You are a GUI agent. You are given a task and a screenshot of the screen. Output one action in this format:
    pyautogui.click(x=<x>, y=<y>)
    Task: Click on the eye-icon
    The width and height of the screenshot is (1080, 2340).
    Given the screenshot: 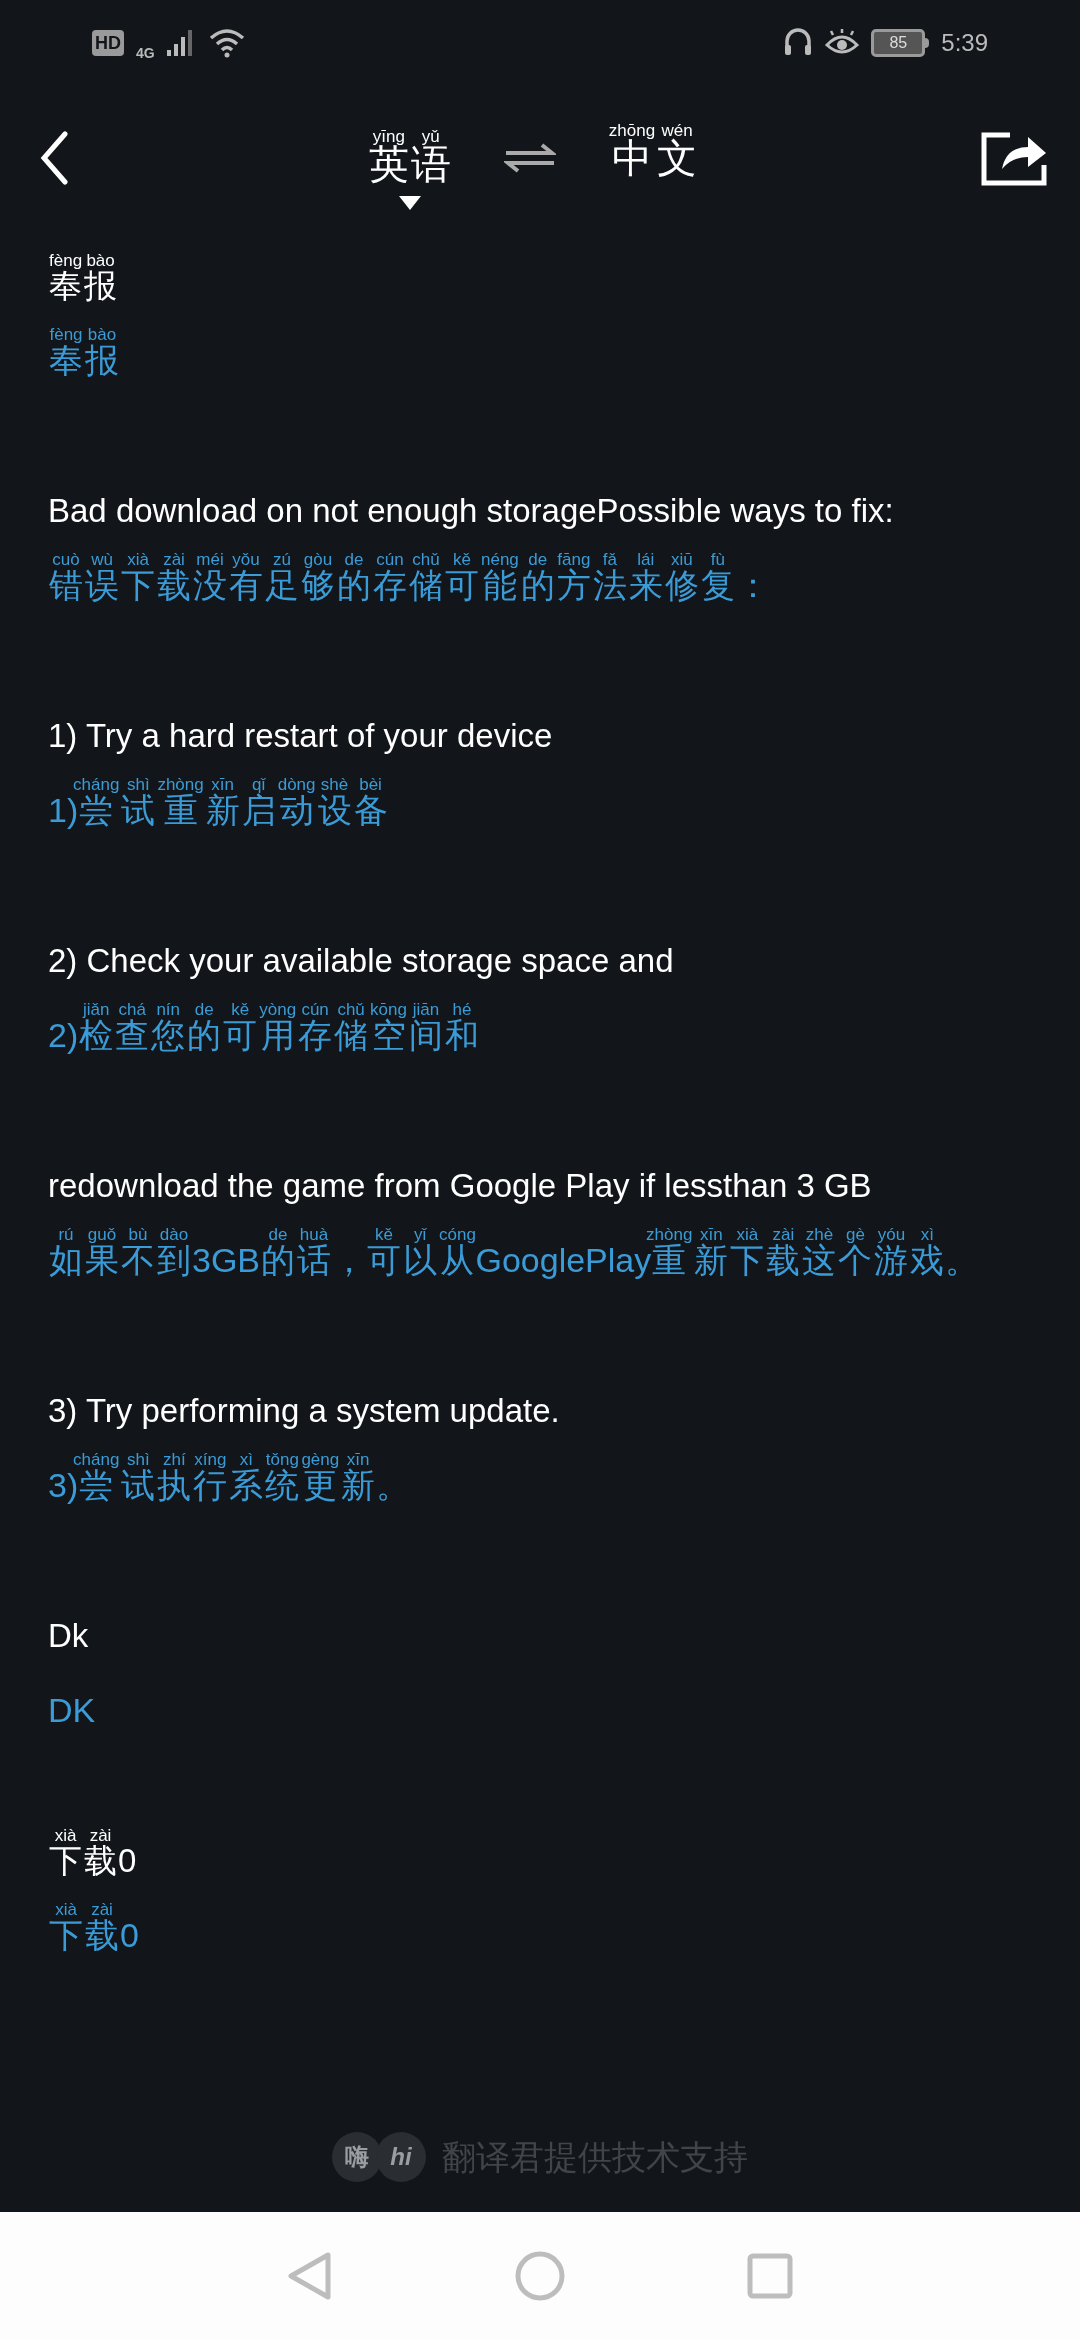 What is the action you would take?
    pyautogui.click(x=842, y=42)
    